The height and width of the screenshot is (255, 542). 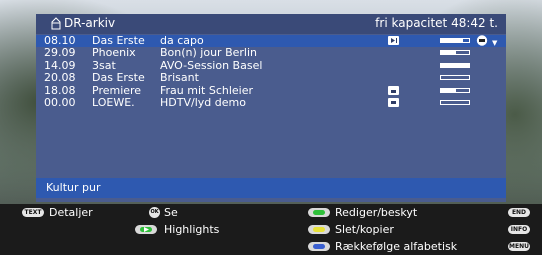 I want to click on delete-key: Slet/kopier, so click(x=388, y=230).